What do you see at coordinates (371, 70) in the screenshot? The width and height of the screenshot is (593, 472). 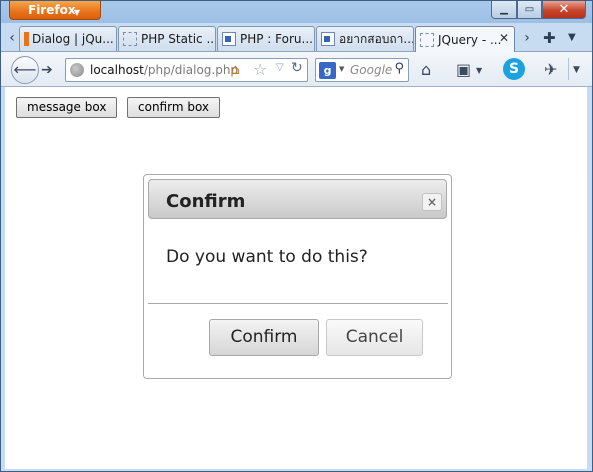 I see `search-input: Google` at bounding box center [371, 70].